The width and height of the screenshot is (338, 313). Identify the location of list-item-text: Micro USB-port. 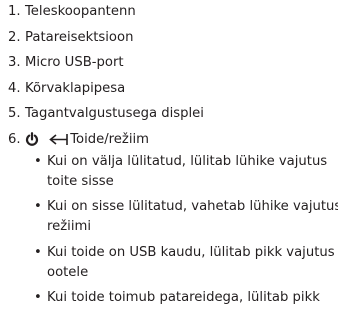
(74, 62).